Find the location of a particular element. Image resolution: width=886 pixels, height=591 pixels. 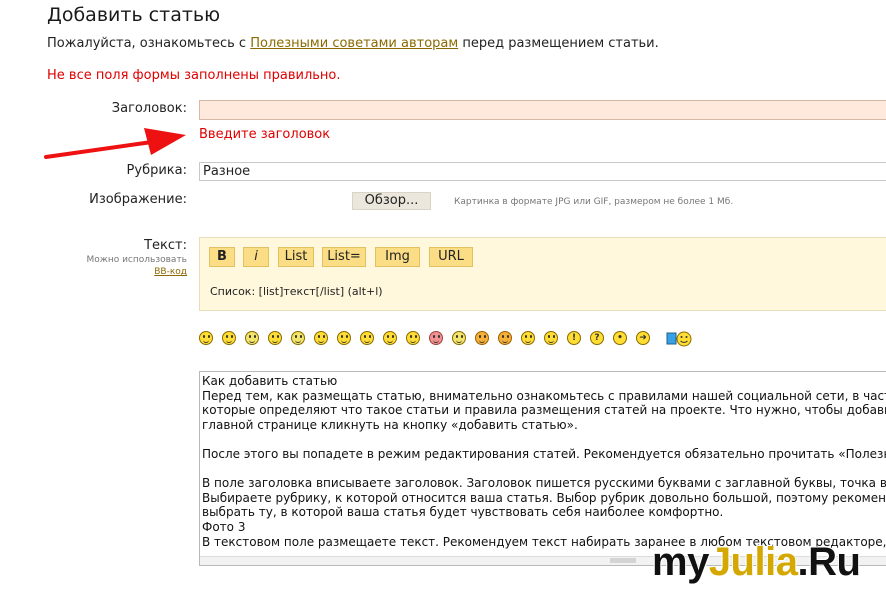

article-line: Фото 3 is located at coordinates (224, 526).